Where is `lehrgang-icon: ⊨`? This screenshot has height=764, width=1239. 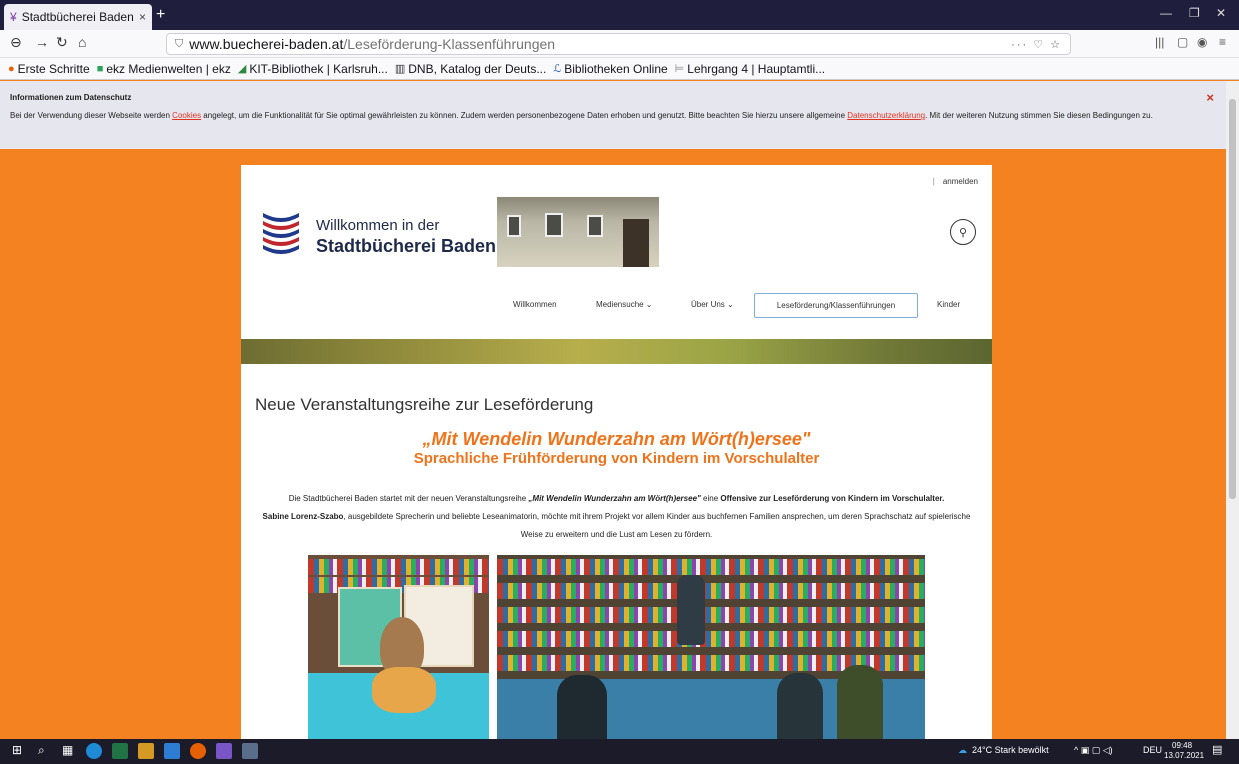 lehrgang-icon: ⊨ is located at coordinates (679, 69).